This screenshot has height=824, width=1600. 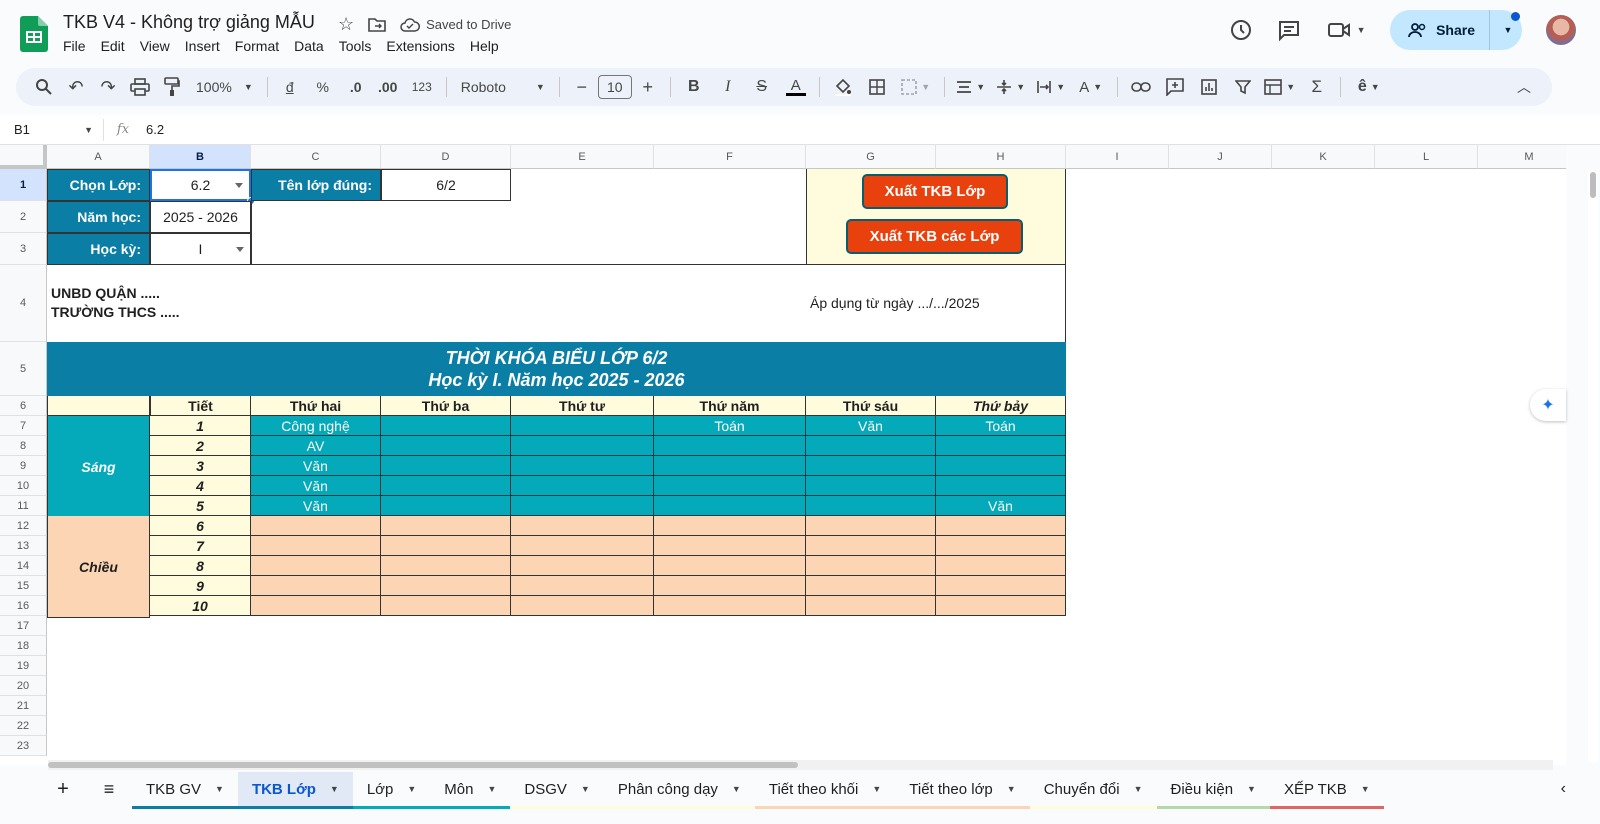 What do you see at coordinates (1346, 30) in the screenshot?
I see `meet-icon: ▼` at bounding box center [1346, 30].